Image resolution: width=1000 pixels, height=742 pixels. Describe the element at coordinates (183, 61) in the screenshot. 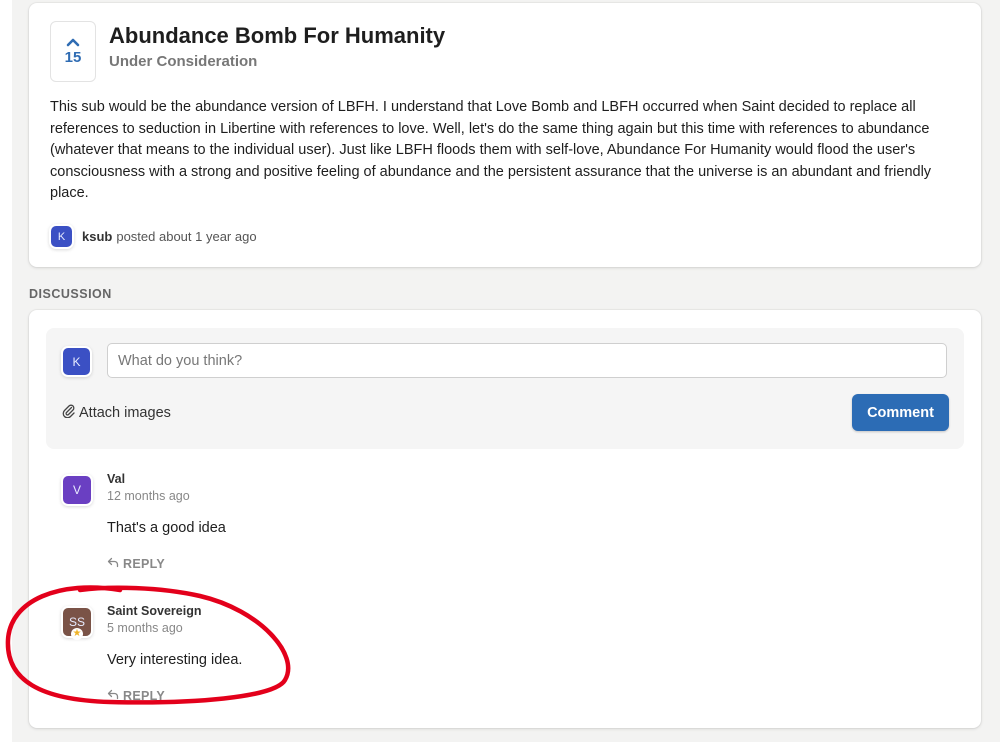

I see `post-status: Under Consideration` at that location.